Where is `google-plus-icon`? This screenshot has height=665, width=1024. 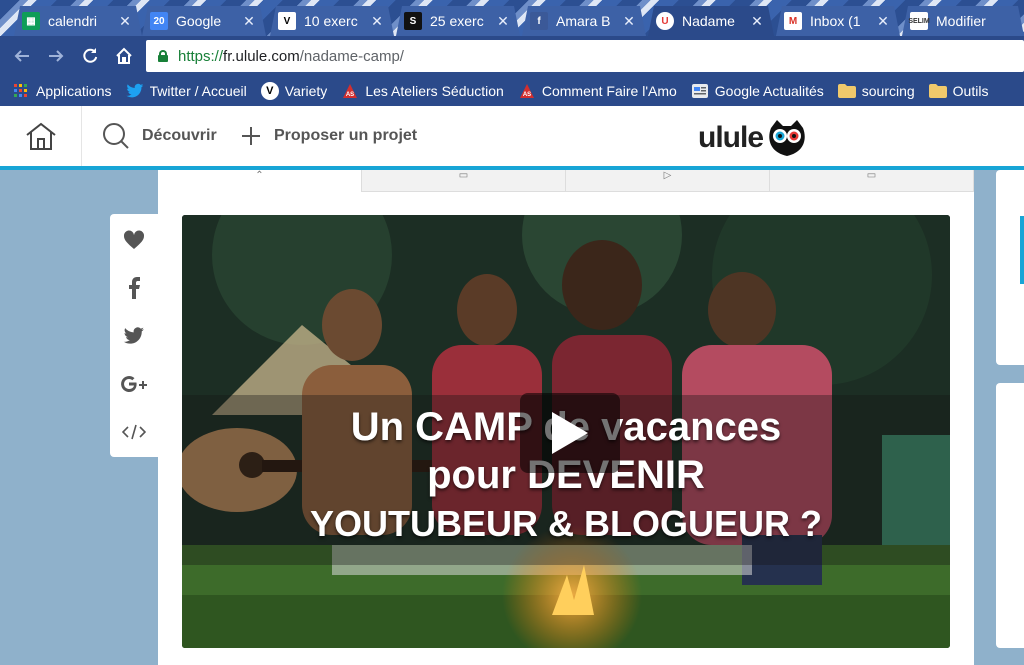
google-plus-icon is located at coordinates (134, 384).